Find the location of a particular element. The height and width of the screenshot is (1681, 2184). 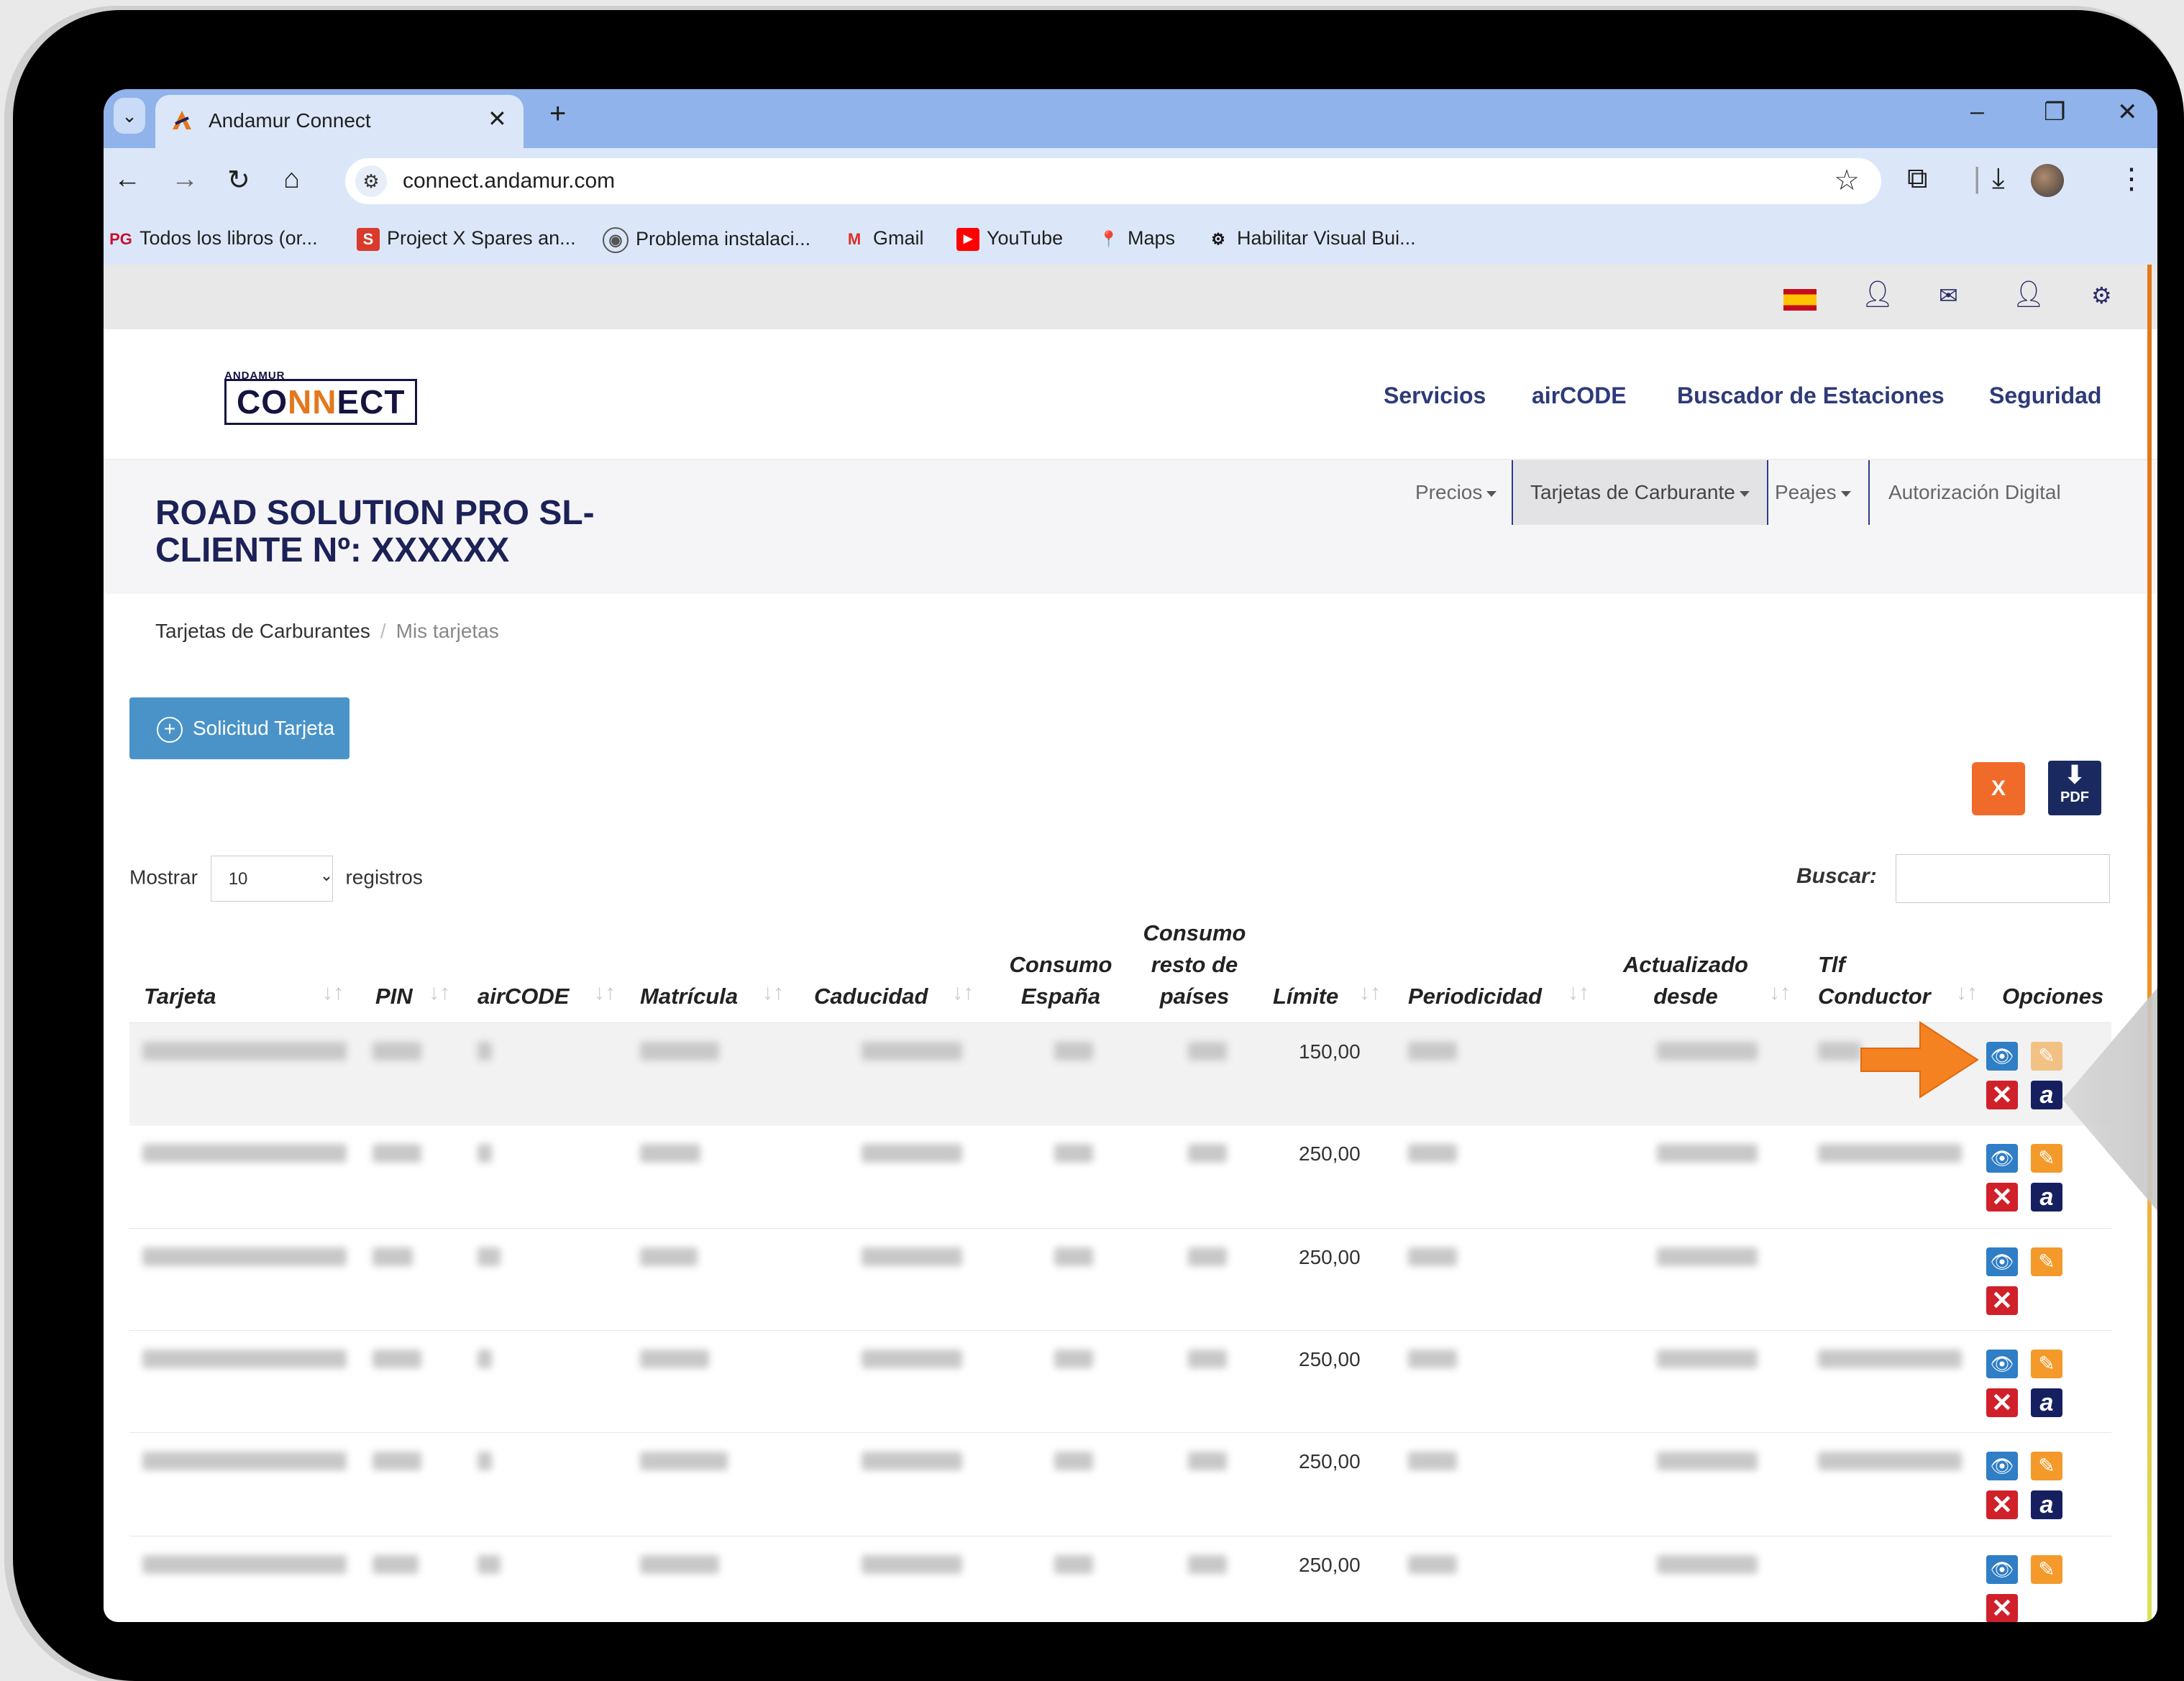

breadcrumb-link: Tarjetas de Carburantes is located at coordinates (262, 631).